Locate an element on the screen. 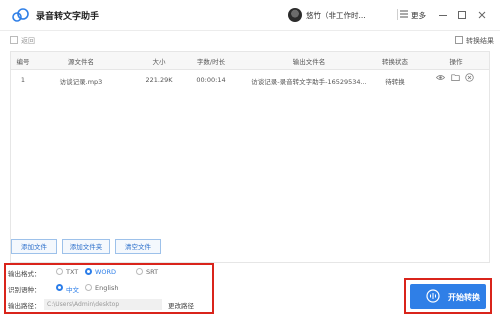  col-source: 源文件名 is located at coordinates (81, 62).